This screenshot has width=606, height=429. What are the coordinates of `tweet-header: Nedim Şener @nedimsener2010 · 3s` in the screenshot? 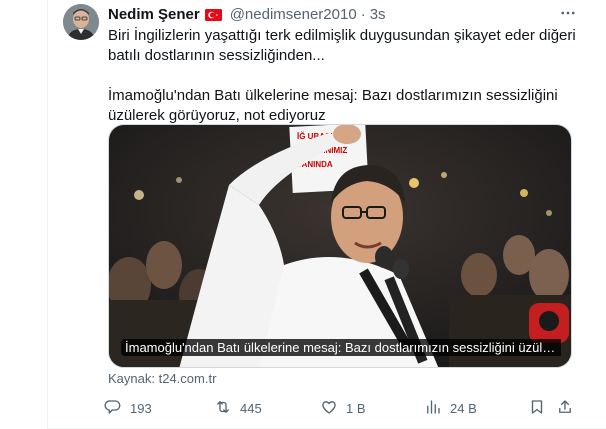 It's located at (247, 14).